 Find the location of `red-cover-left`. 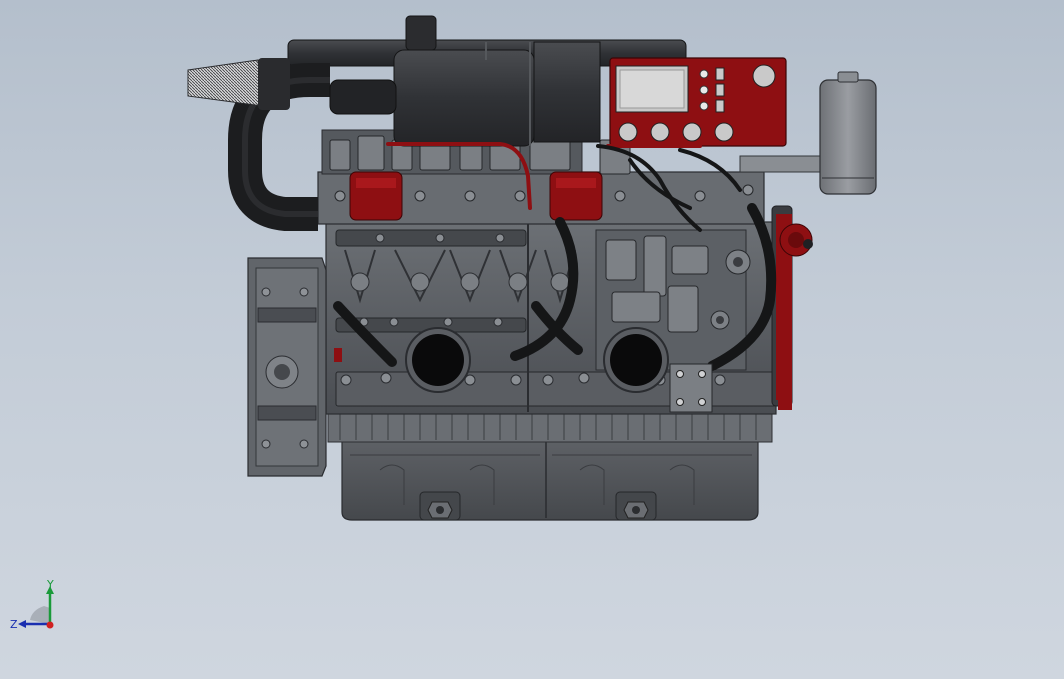

red-cover-left is located at coordinates (376, 196).